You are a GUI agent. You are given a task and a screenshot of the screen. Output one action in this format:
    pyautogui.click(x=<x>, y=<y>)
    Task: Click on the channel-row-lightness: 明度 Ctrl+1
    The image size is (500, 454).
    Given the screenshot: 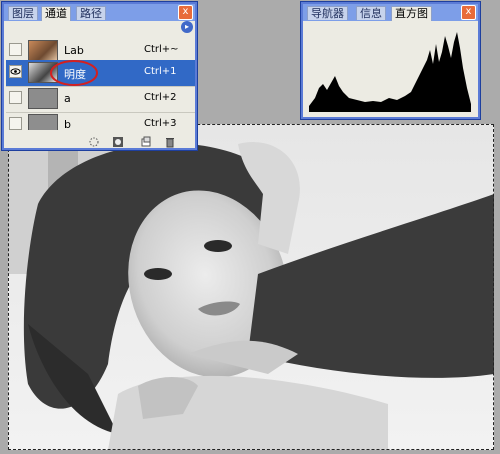 What is the action you would take?
    pyautogui.click(x=100, y=73)
    